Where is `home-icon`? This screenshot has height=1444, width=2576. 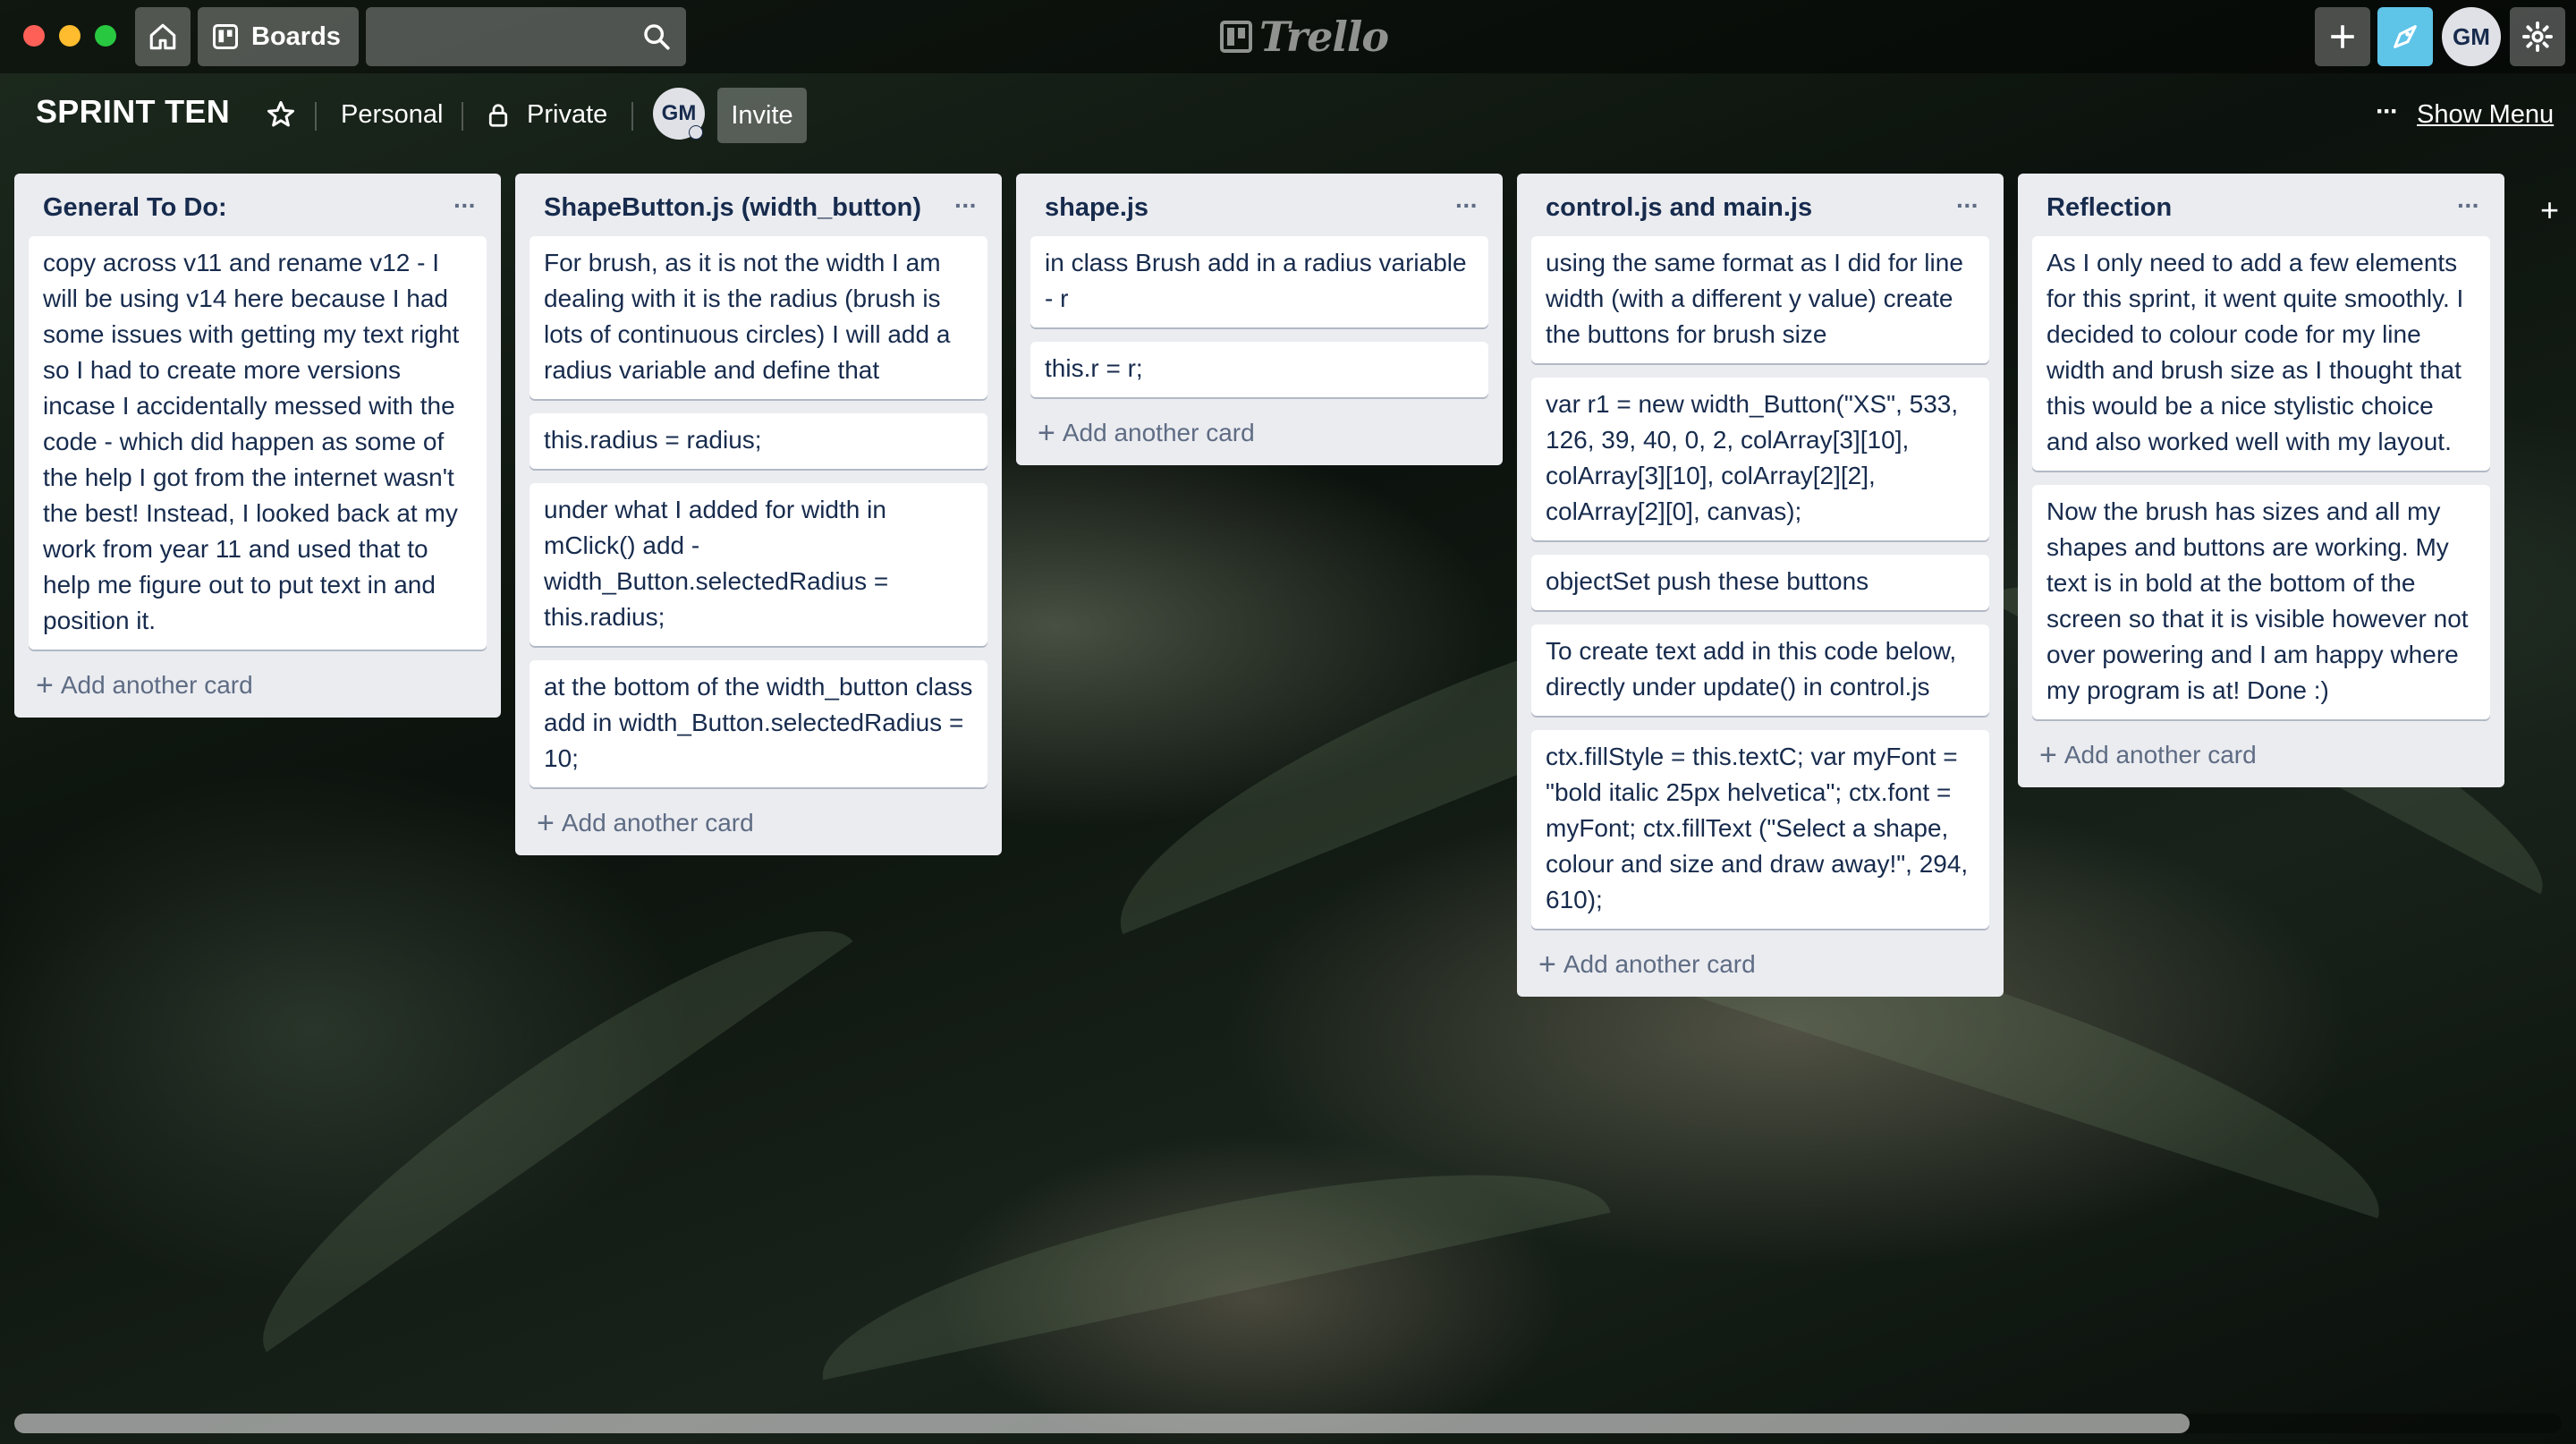
home-icon is located at coordinates (162, 36).